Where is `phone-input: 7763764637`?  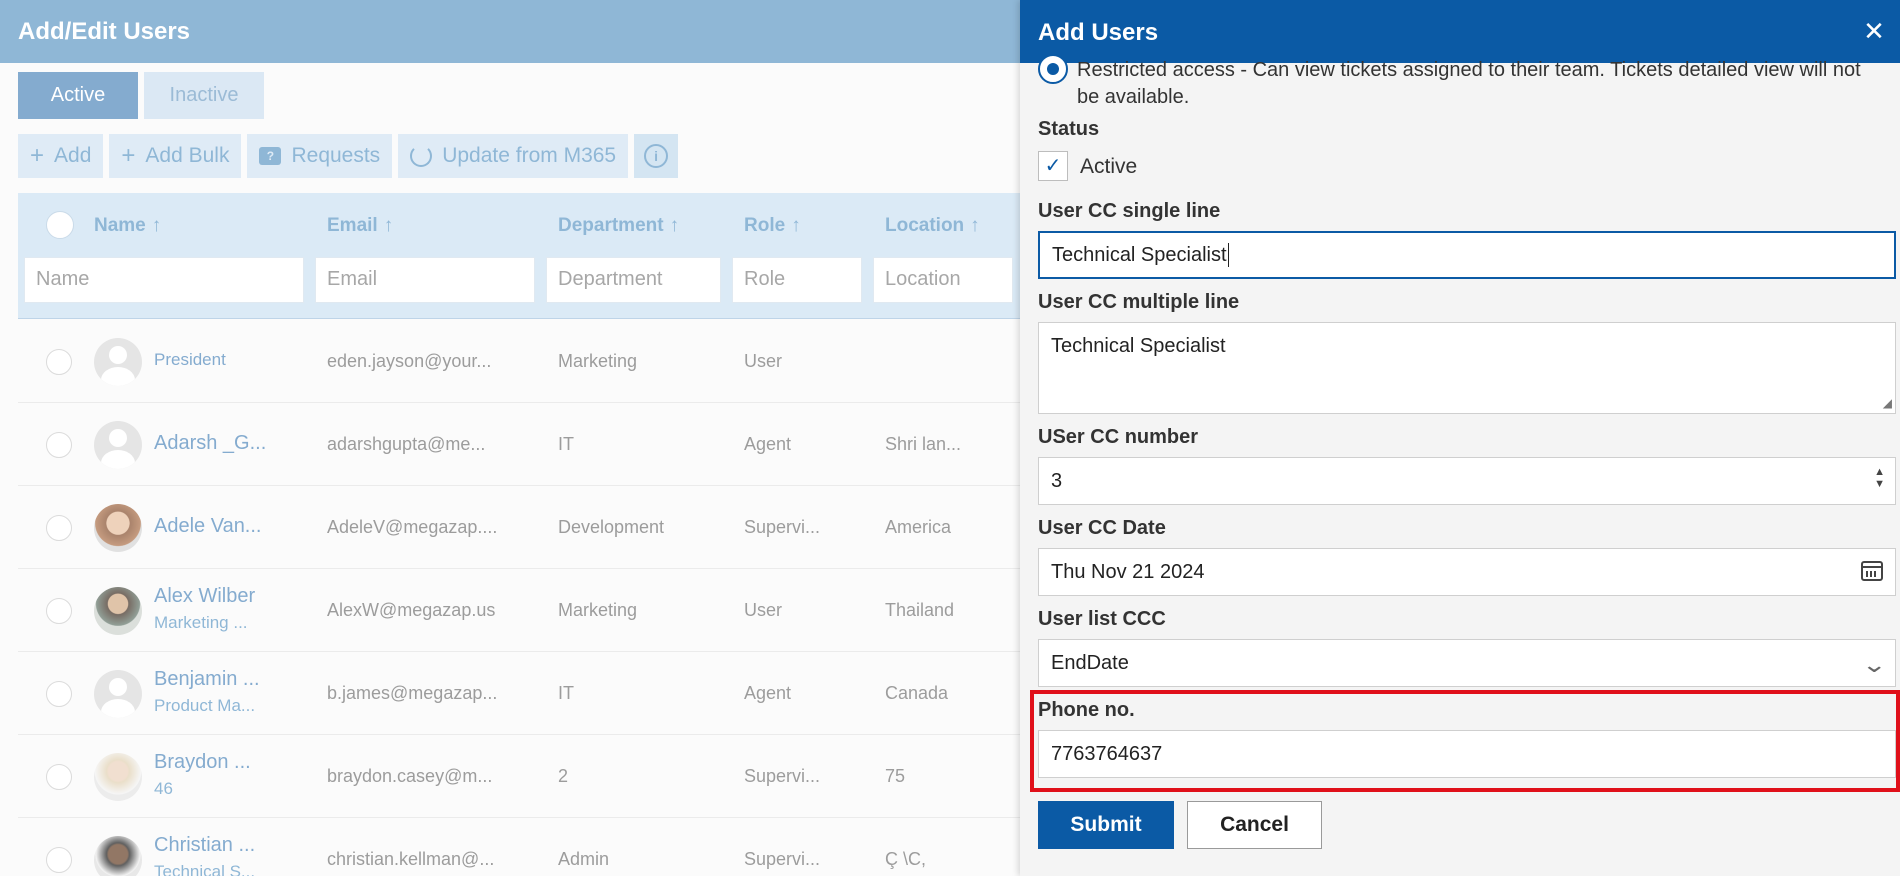
phone-input: 7763764637 is located at coordinates (1467, 754).